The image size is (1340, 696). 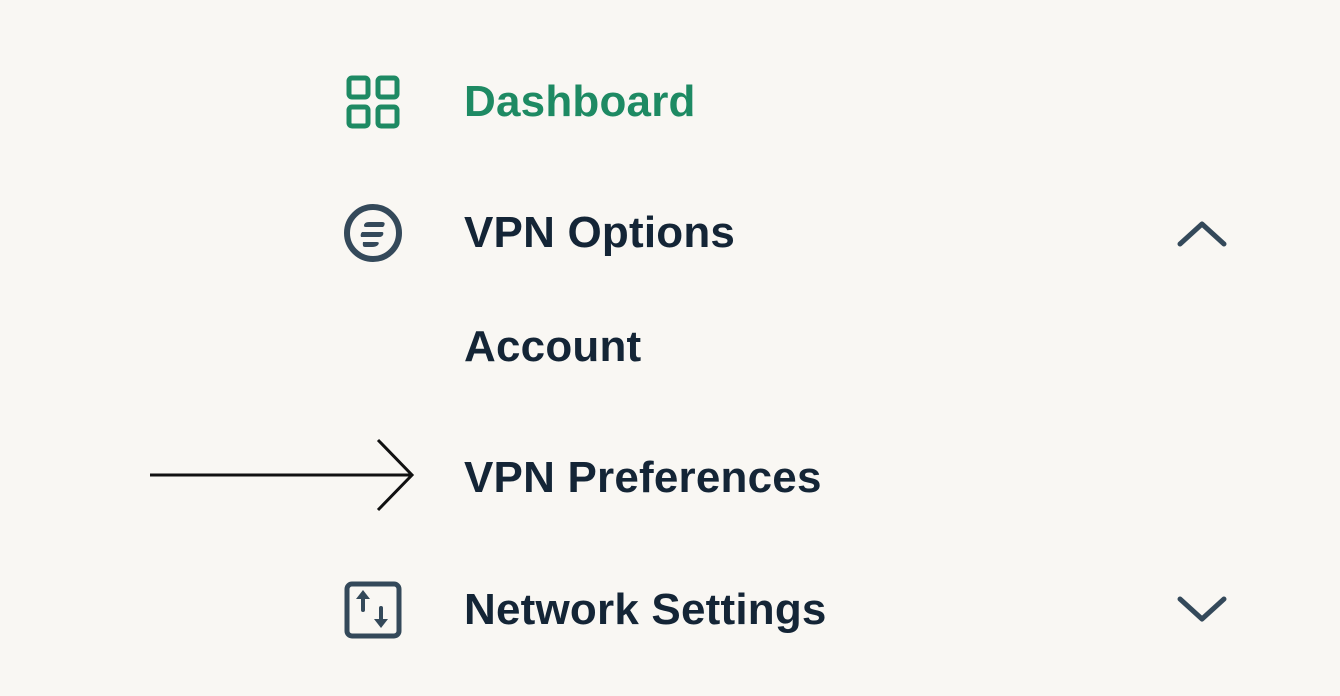 I want to click on sub-item-vpn-preferences-label: VPN Preferences, so click(x=643, y=477).